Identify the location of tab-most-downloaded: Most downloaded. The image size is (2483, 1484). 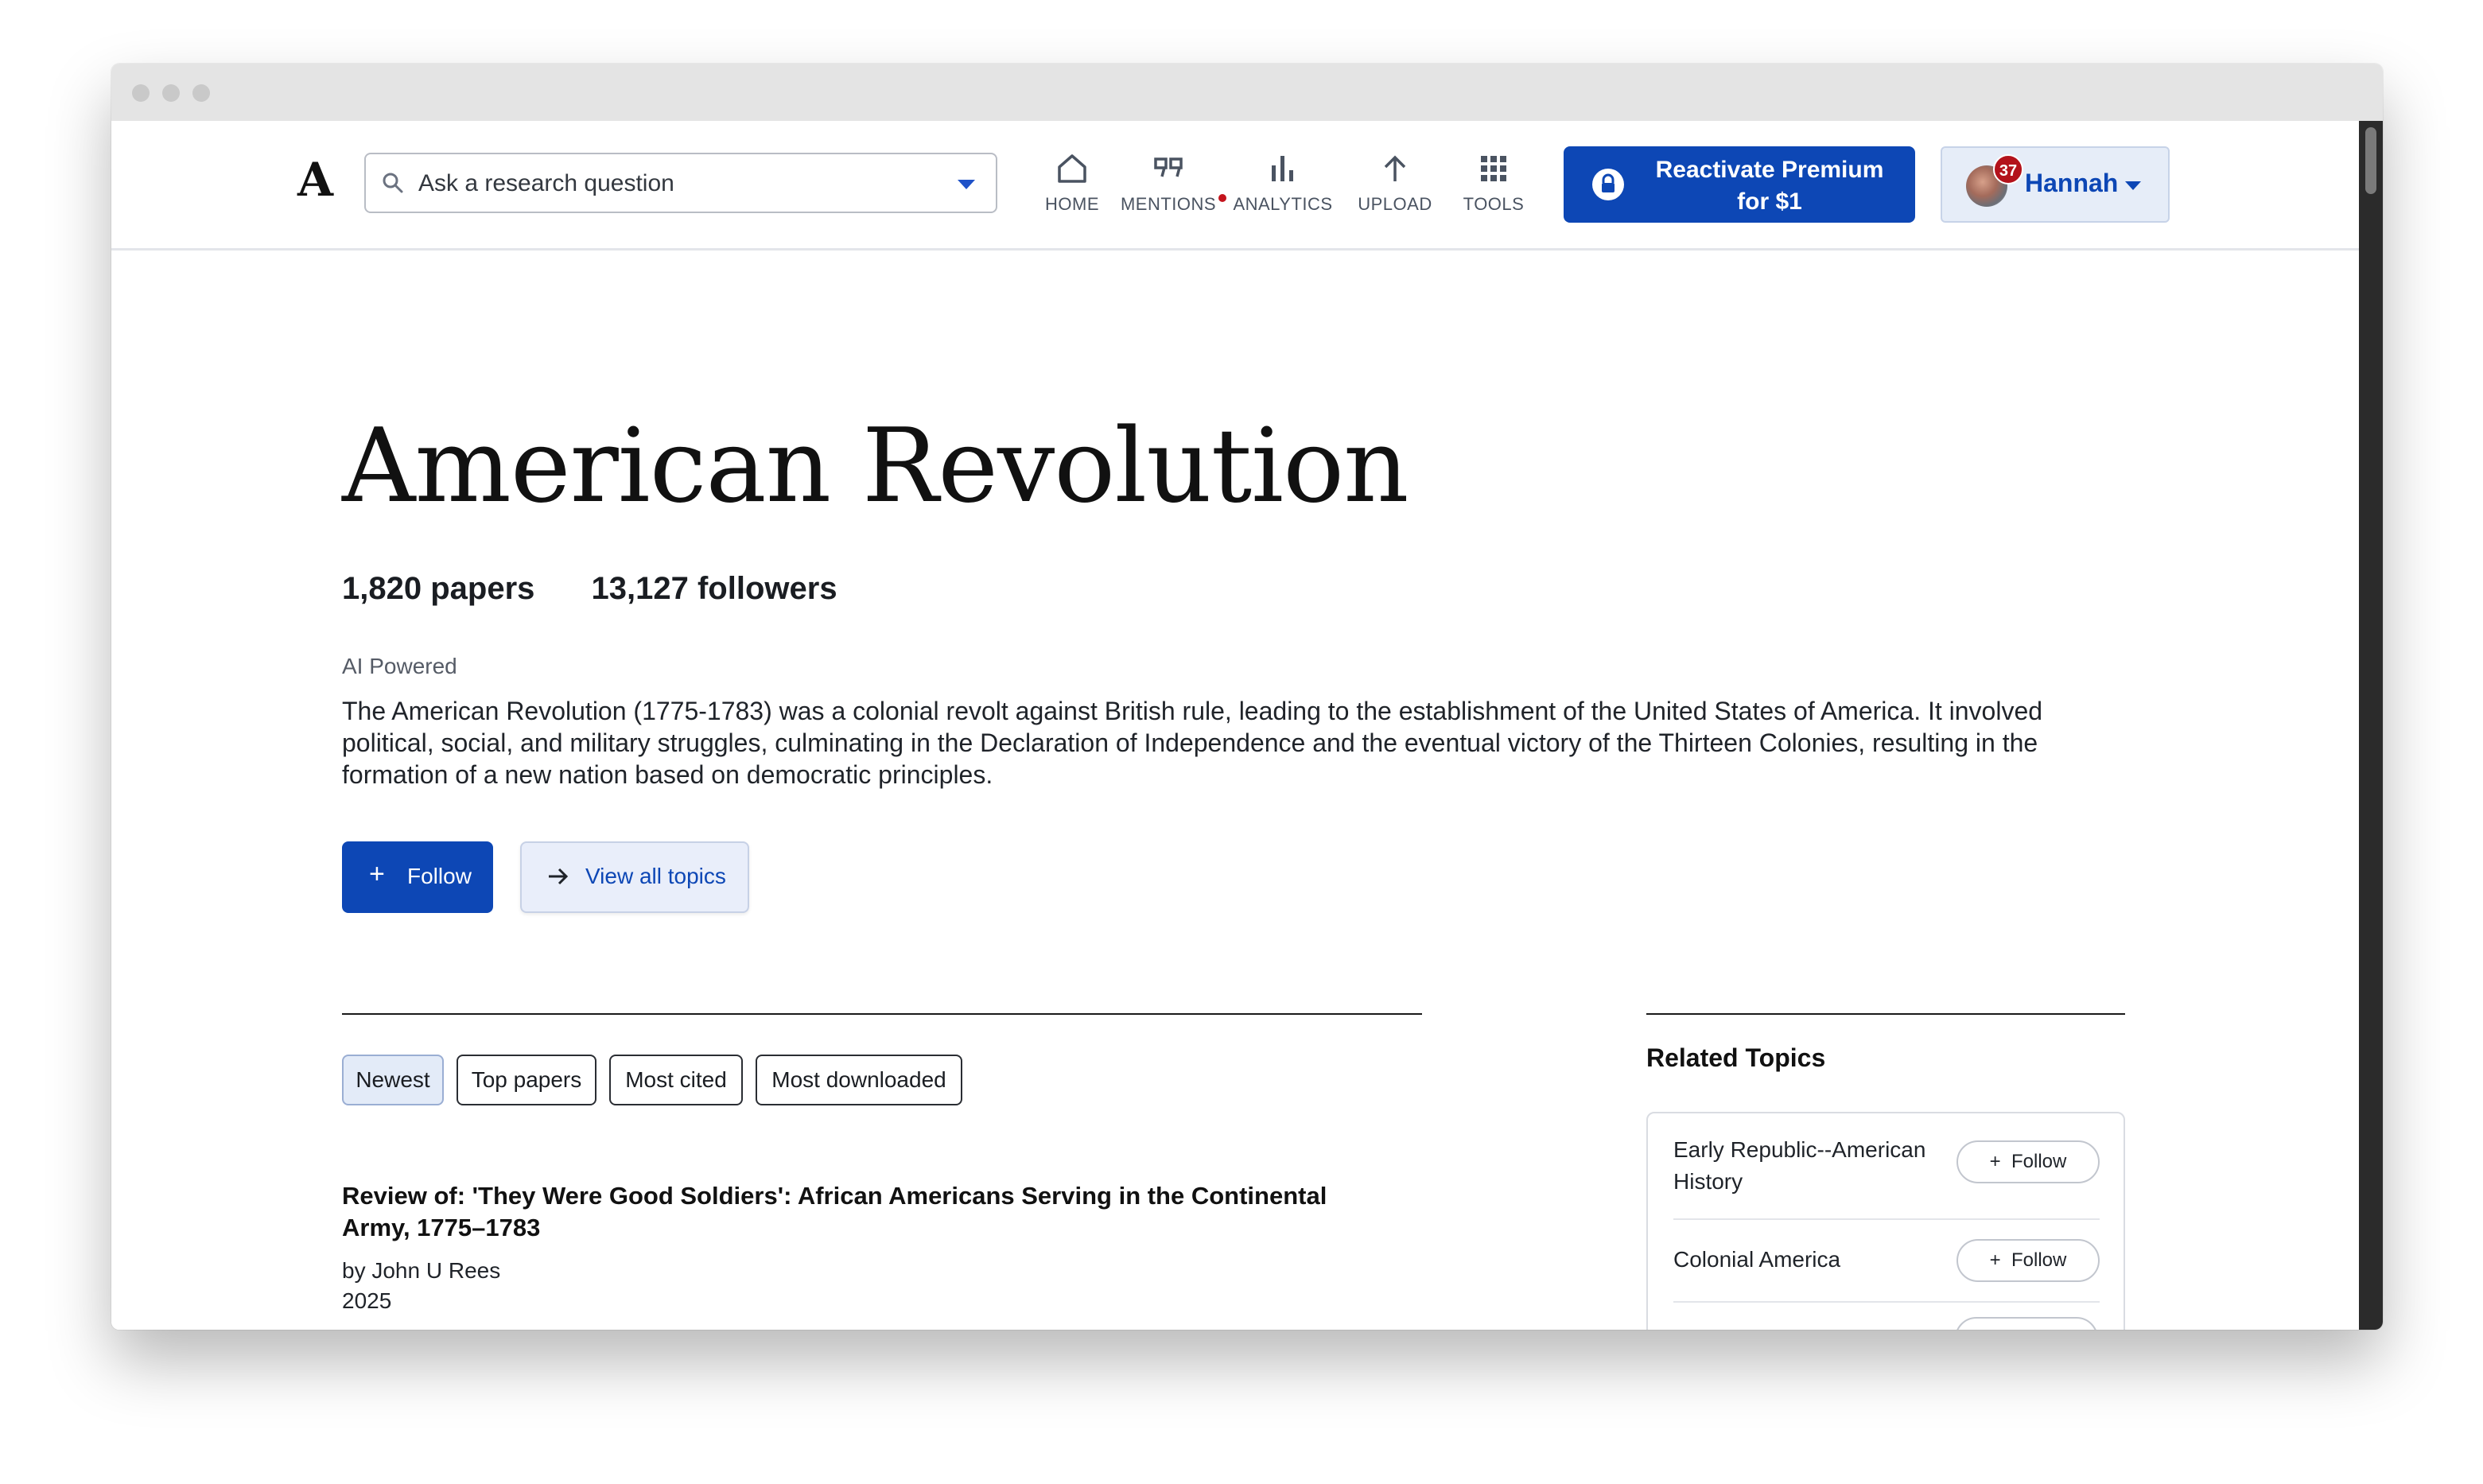
(859, 1080).